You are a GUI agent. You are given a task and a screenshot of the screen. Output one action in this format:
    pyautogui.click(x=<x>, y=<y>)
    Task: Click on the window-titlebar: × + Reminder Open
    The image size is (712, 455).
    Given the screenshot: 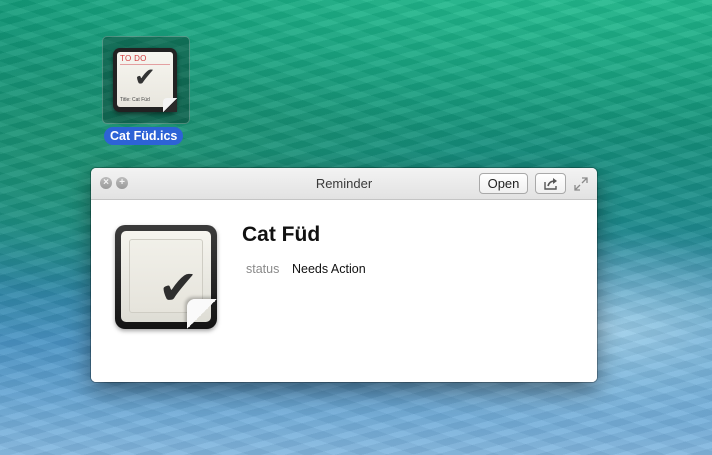 What is the action you would take?
    pyautogui.click(x=344, y=184)
    